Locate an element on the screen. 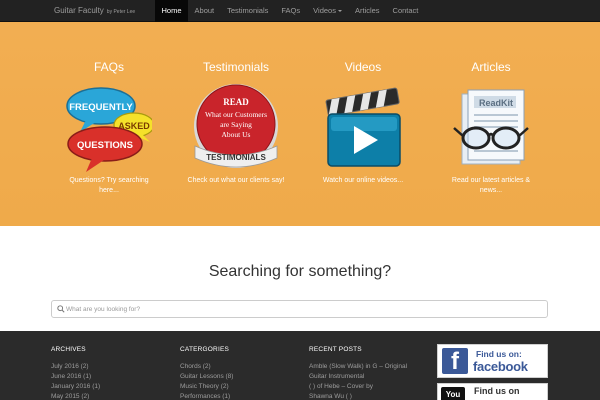  feature-videos-title: Videos is located at coordinates (363, 67).